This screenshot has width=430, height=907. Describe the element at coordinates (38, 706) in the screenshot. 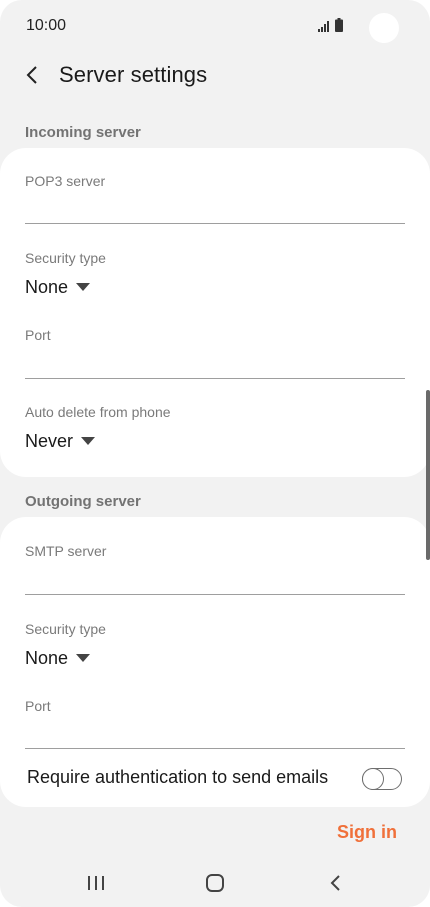

I see `outgoing-port-label: Port` at that location.